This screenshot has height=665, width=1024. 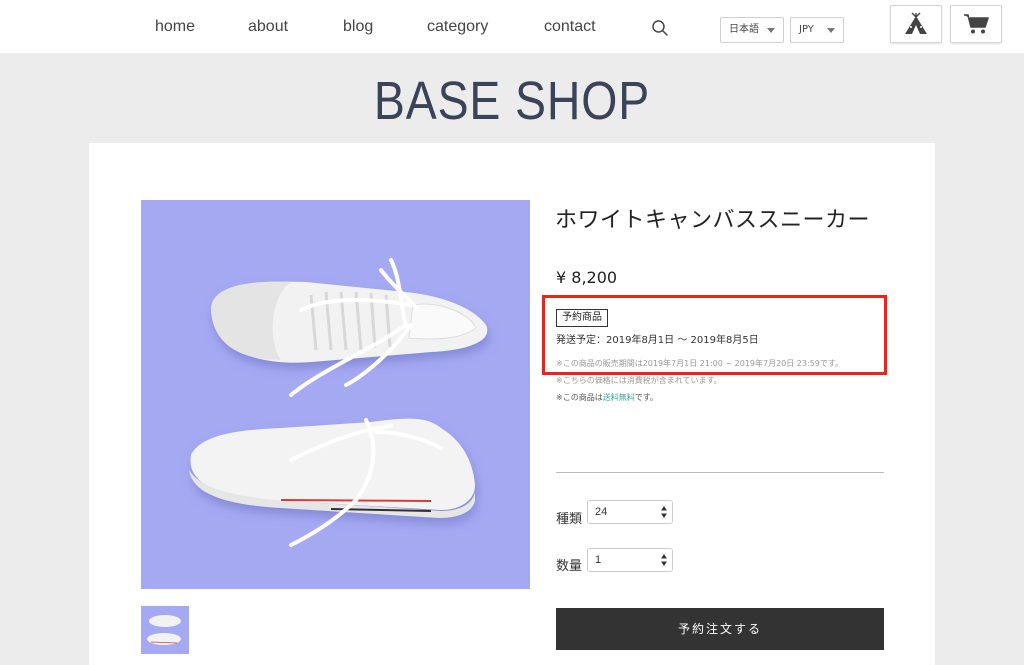 I want to click on nav-home-link: home, so click(x=175, y=27).